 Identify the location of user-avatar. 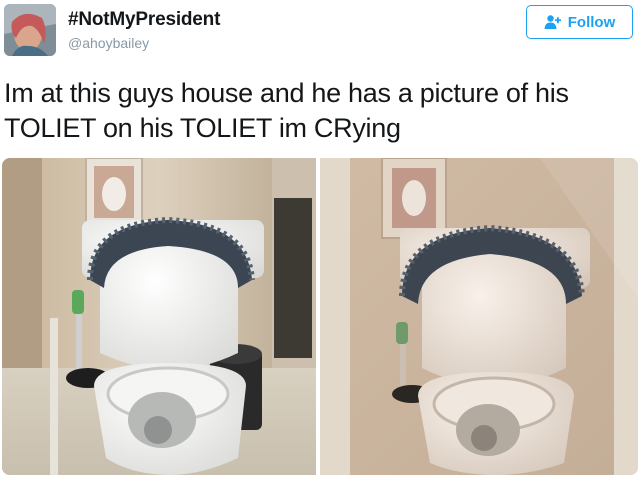
(30, 30).